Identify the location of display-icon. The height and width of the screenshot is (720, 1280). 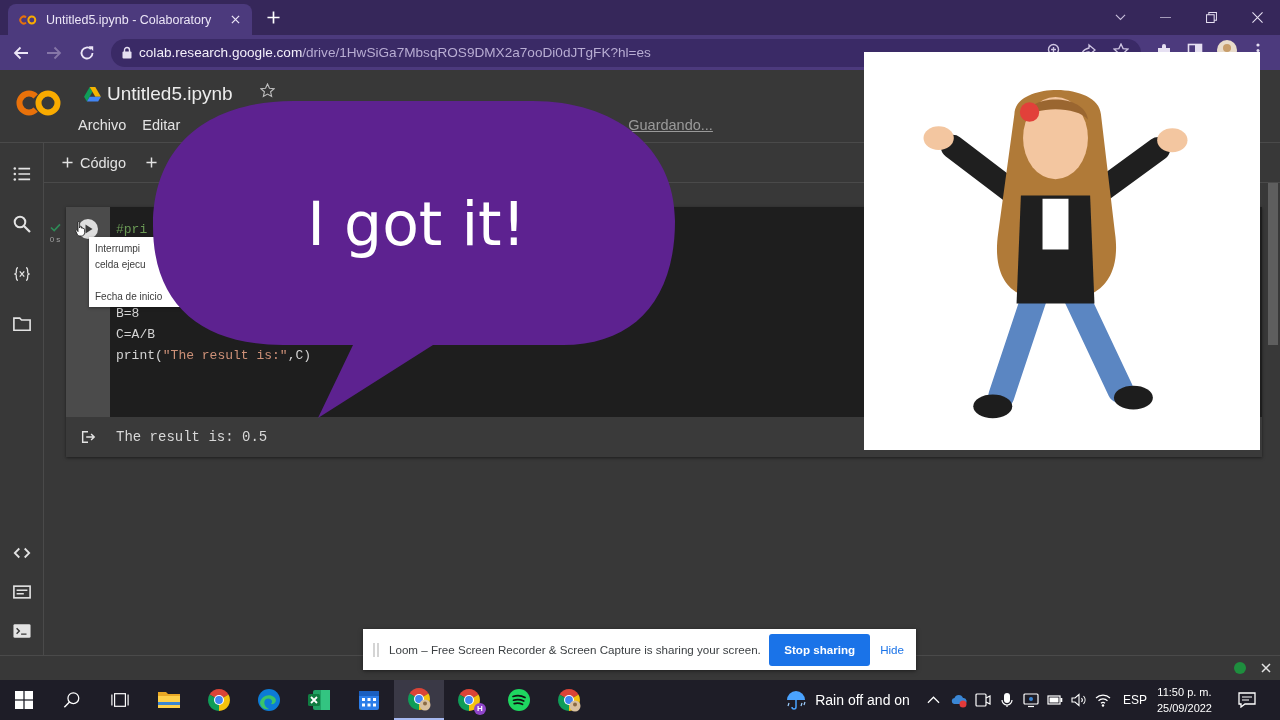
(1030, 700).